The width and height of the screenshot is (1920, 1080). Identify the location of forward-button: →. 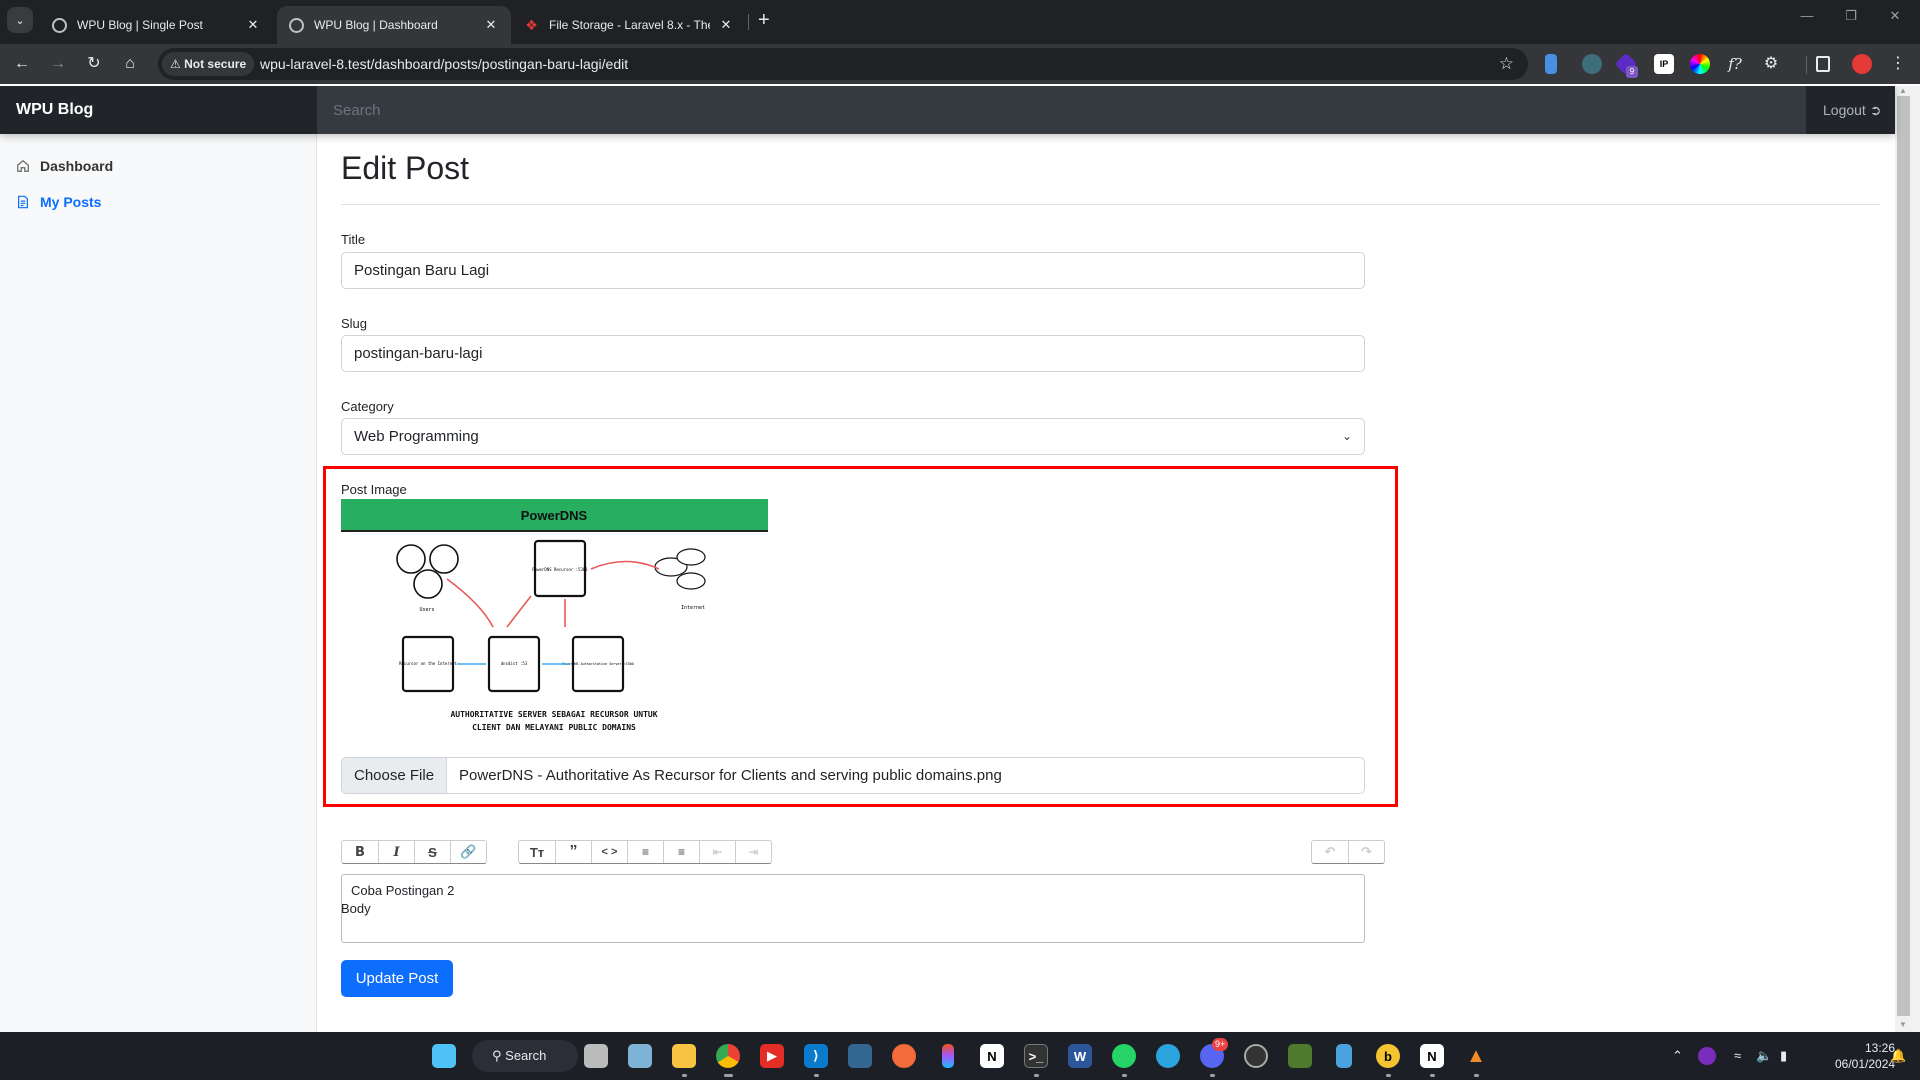
(58, 64).